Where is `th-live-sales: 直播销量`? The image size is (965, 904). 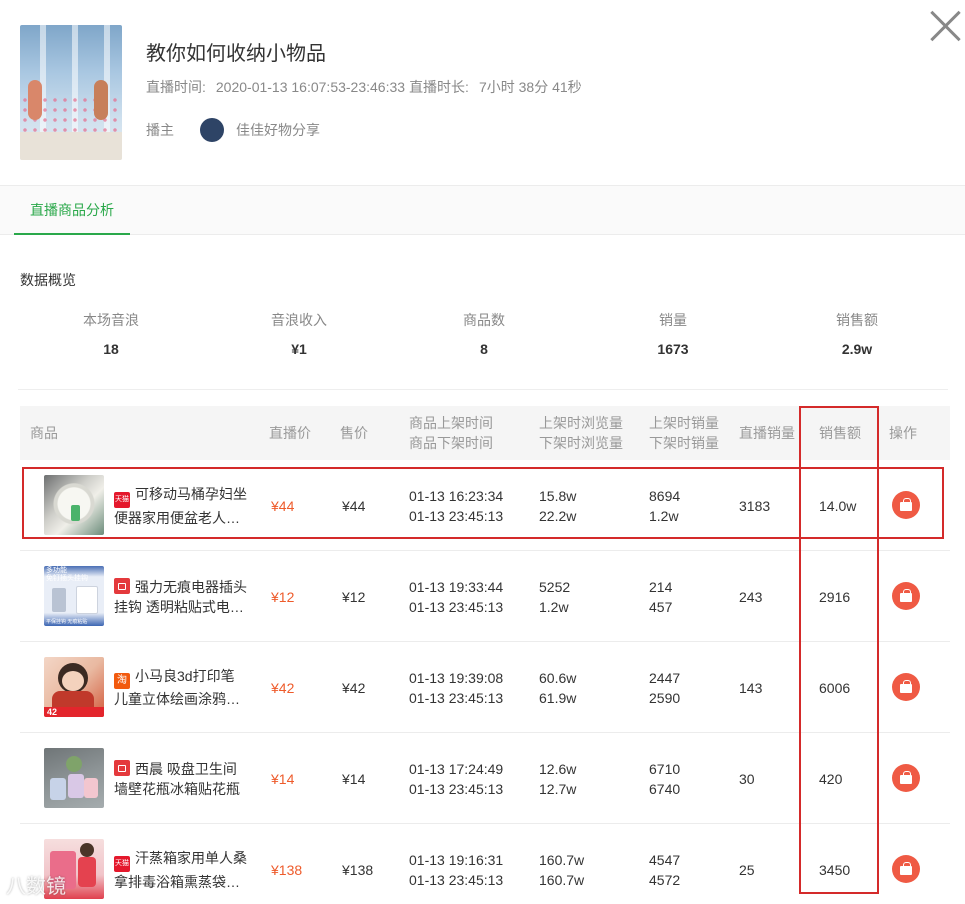
th-live-sales: 直播销量 is located at coordinates (767, 433).